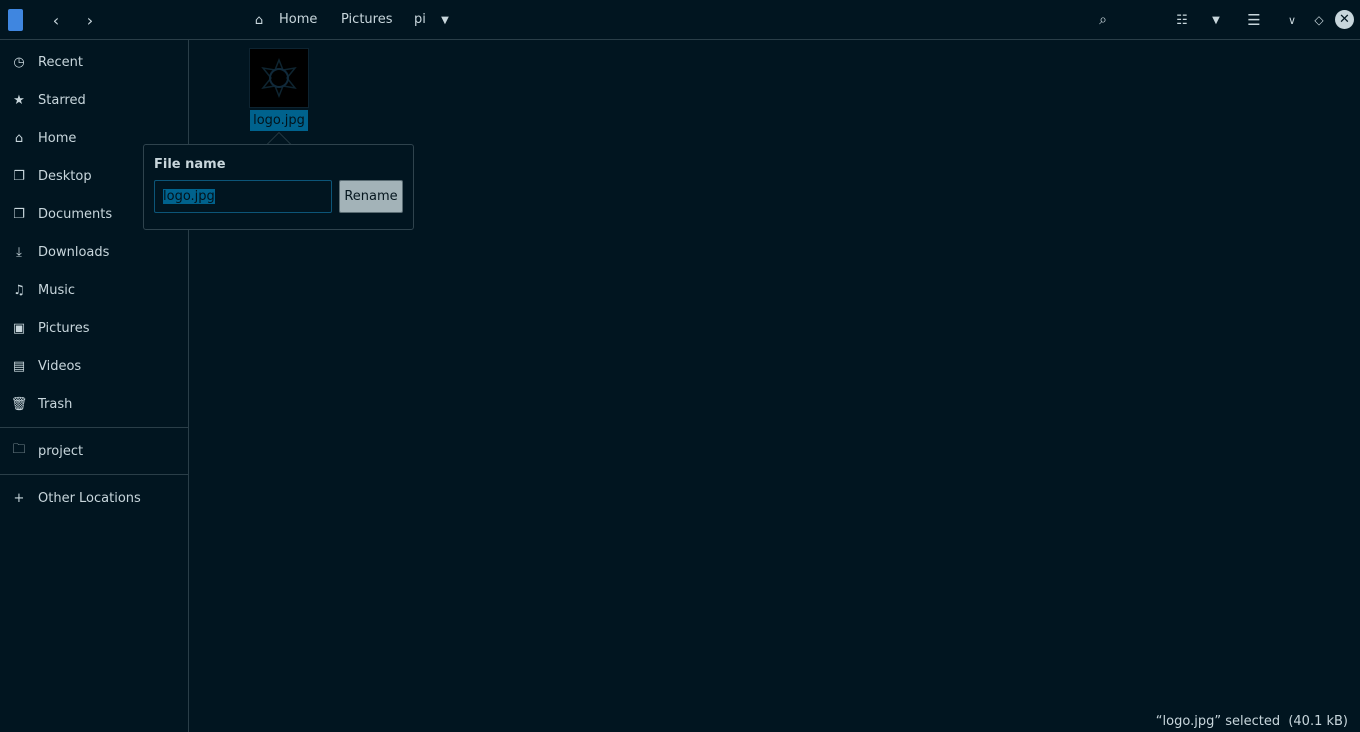 This screenshot has height=732, width=1360. What do you see at coordinates (189, 196) in the screenshot?
I see `file-name-input-value: logo.jpg` at bounding box center [189, 196].